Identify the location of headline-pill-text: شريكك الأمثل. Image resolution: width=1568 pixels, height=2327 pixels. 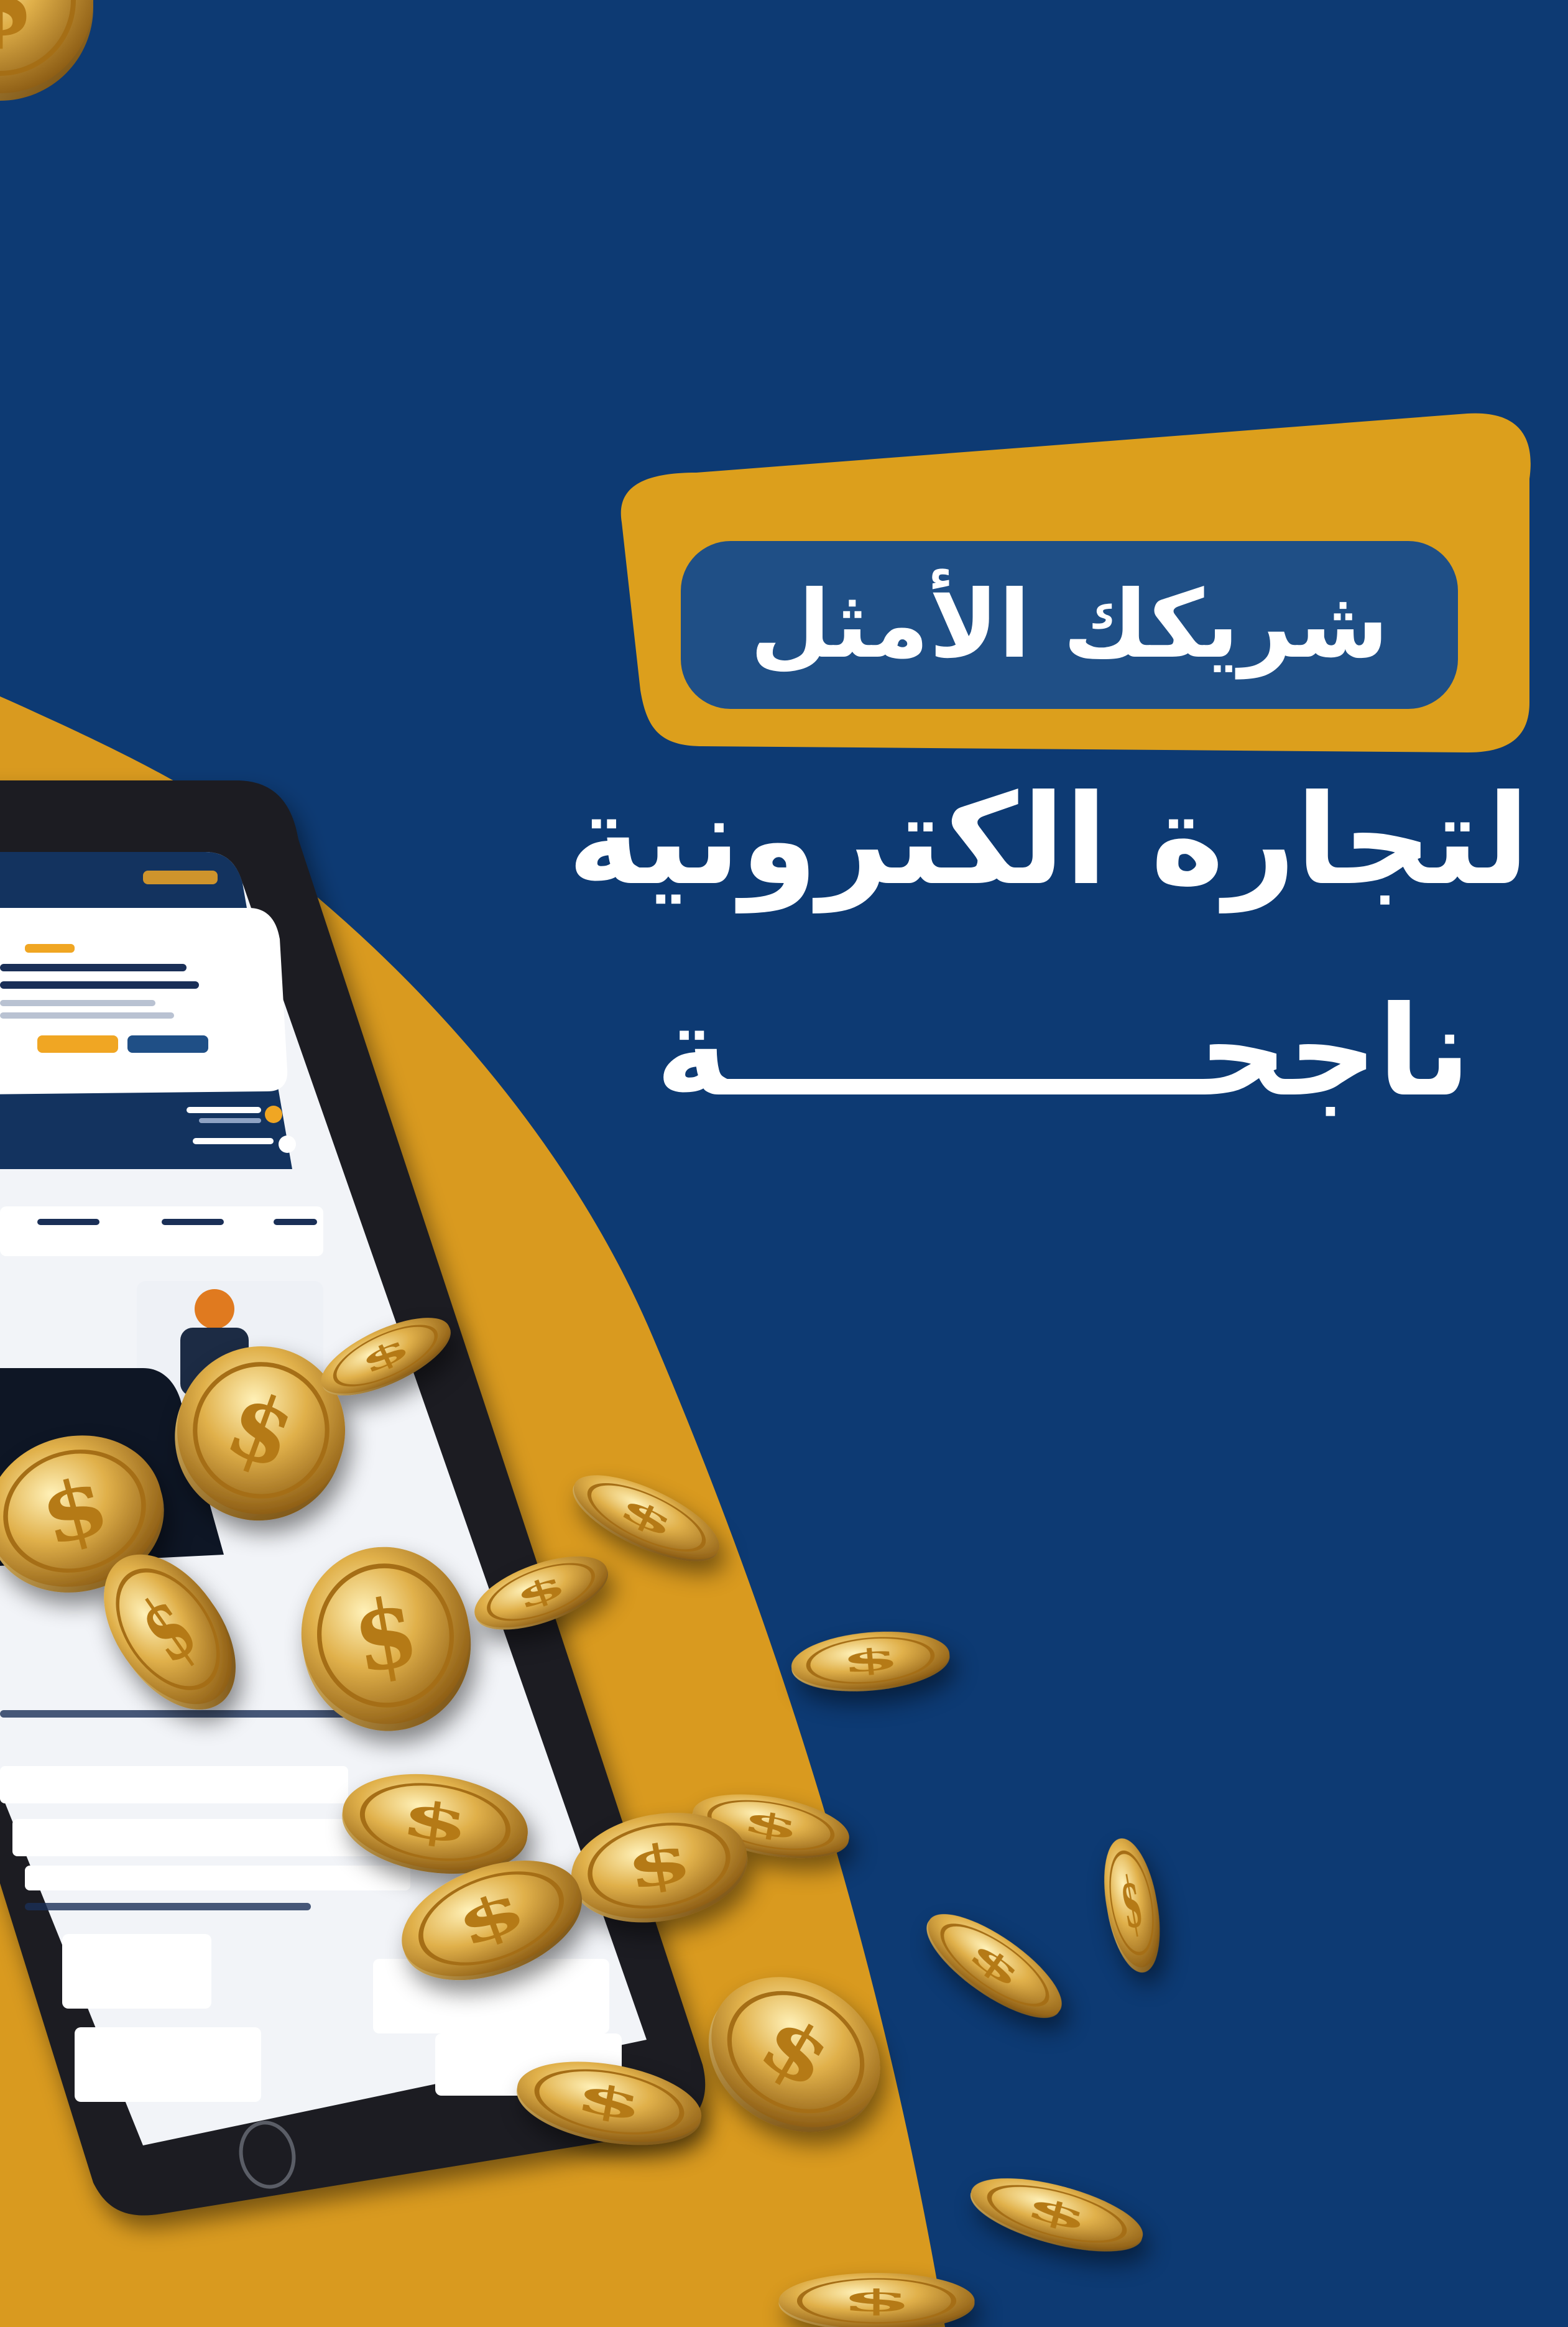
(1069, 625).